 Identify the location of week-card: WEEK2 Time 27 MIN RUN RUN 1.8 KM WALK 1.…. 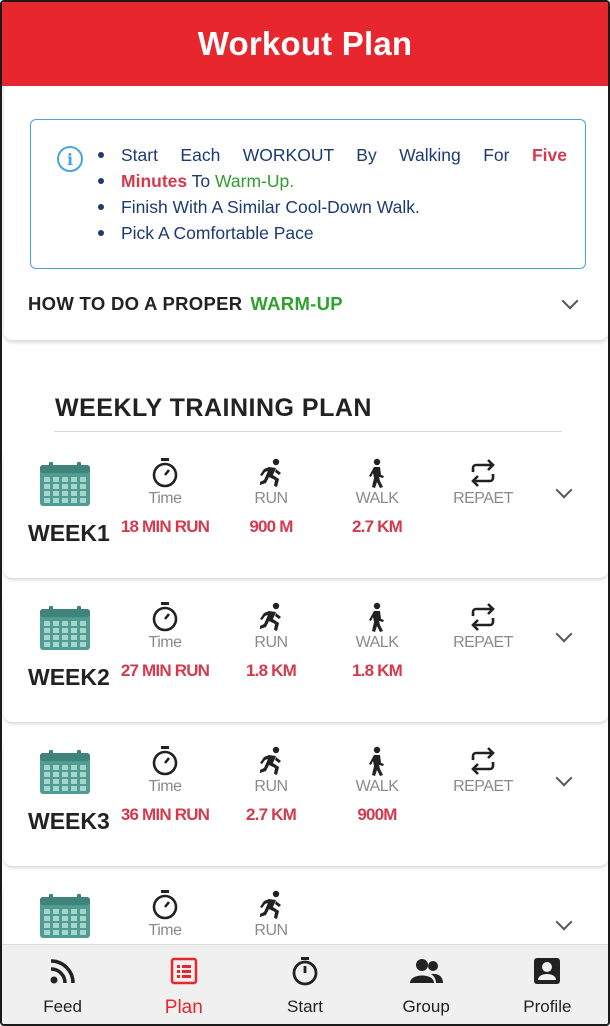
(306, 658).